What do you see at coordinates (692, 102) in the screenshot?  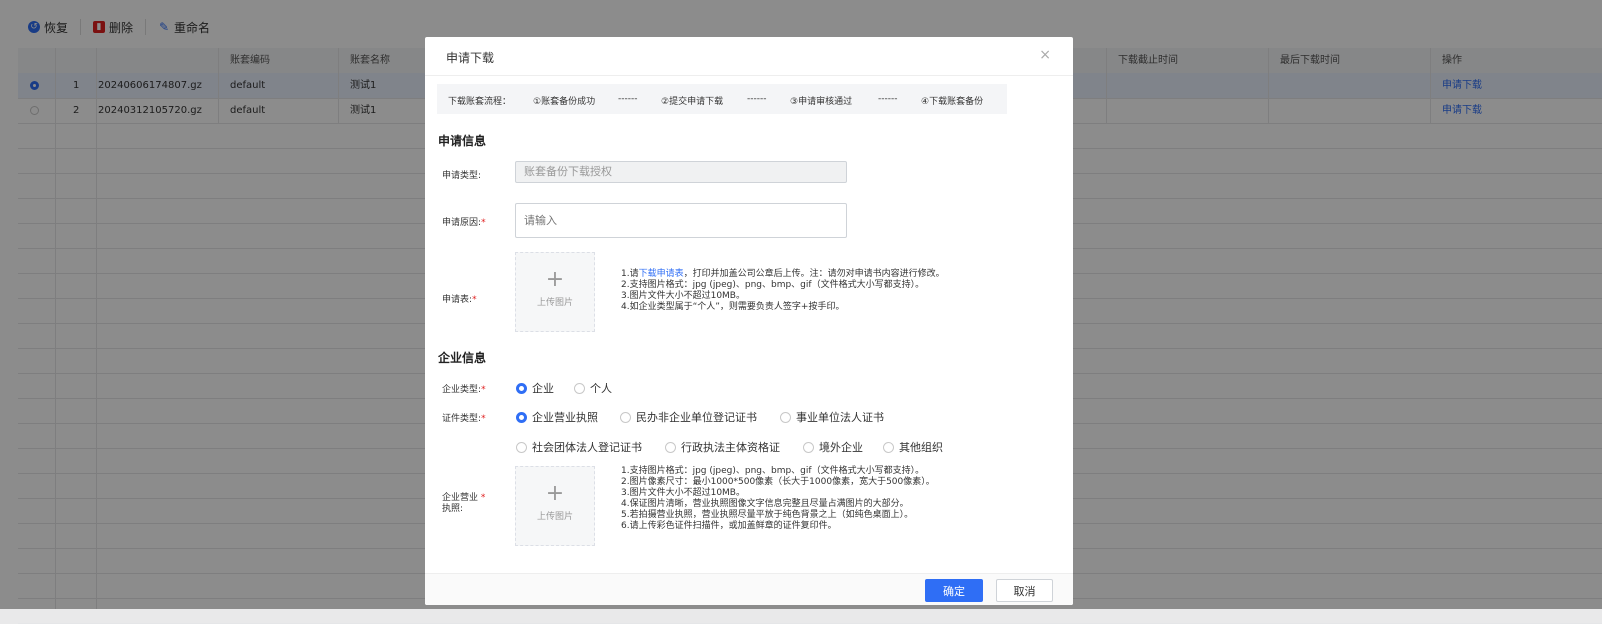 I see `flow-step-2: ②提交申请下载` at bounding box center [692, 102].